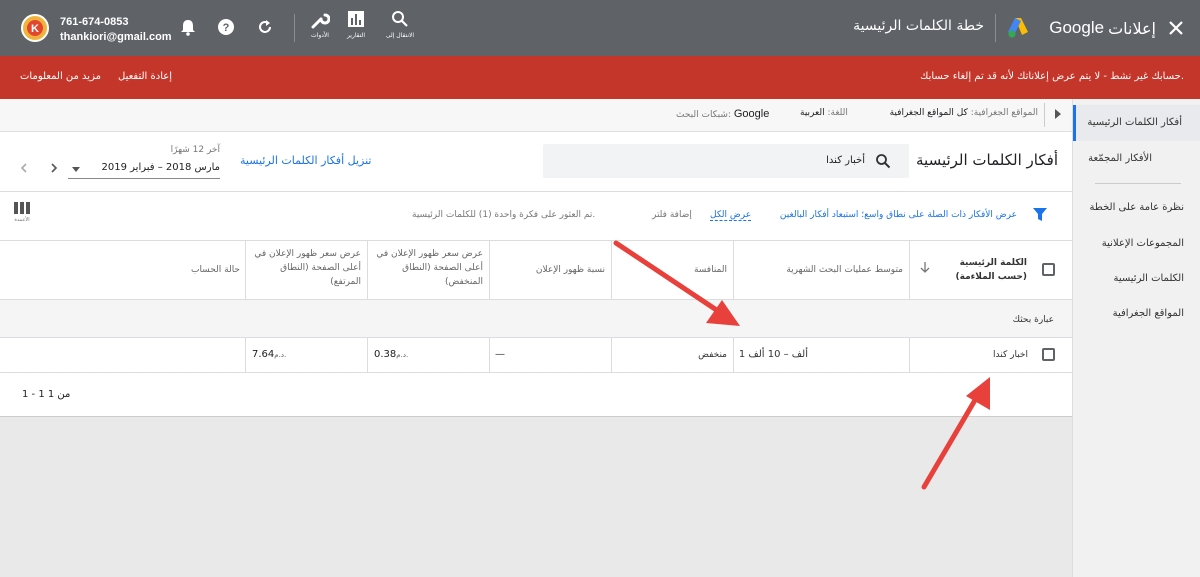  Describe the element at coordinates (676, 283) in the screenshot. I see `arrow-to-searches` at that location.